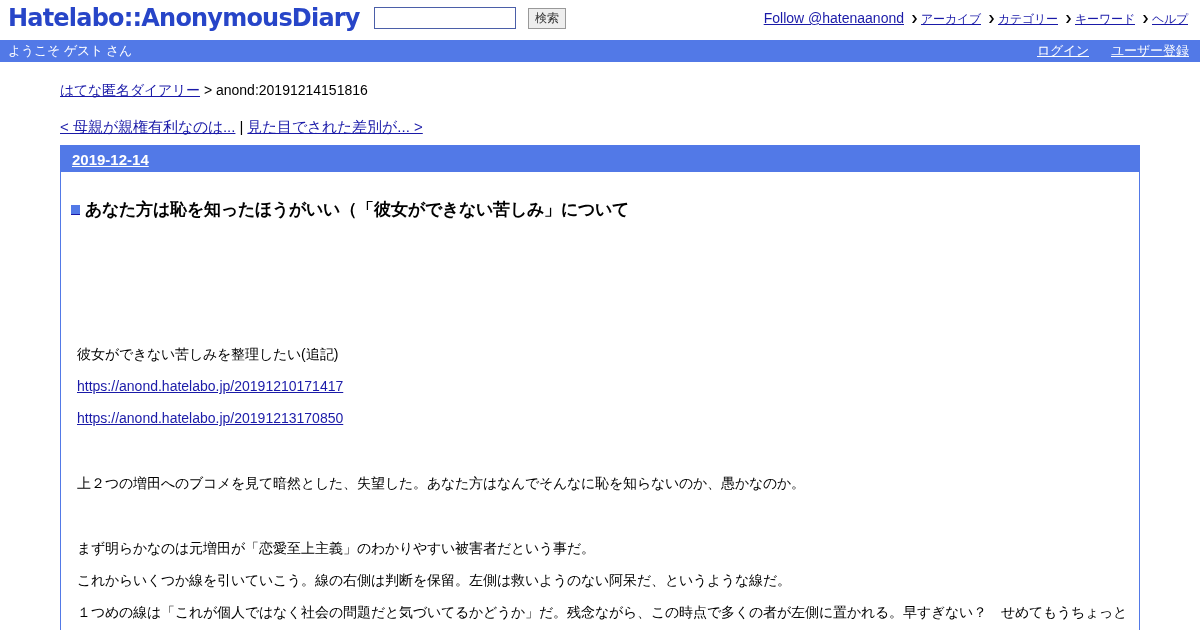 The height and width of the screenshot is (630, 1200). What do you see at coordinates (546, 18) in the screenshot?
I see `search-button: 検索` at bounding box center [546, 18].